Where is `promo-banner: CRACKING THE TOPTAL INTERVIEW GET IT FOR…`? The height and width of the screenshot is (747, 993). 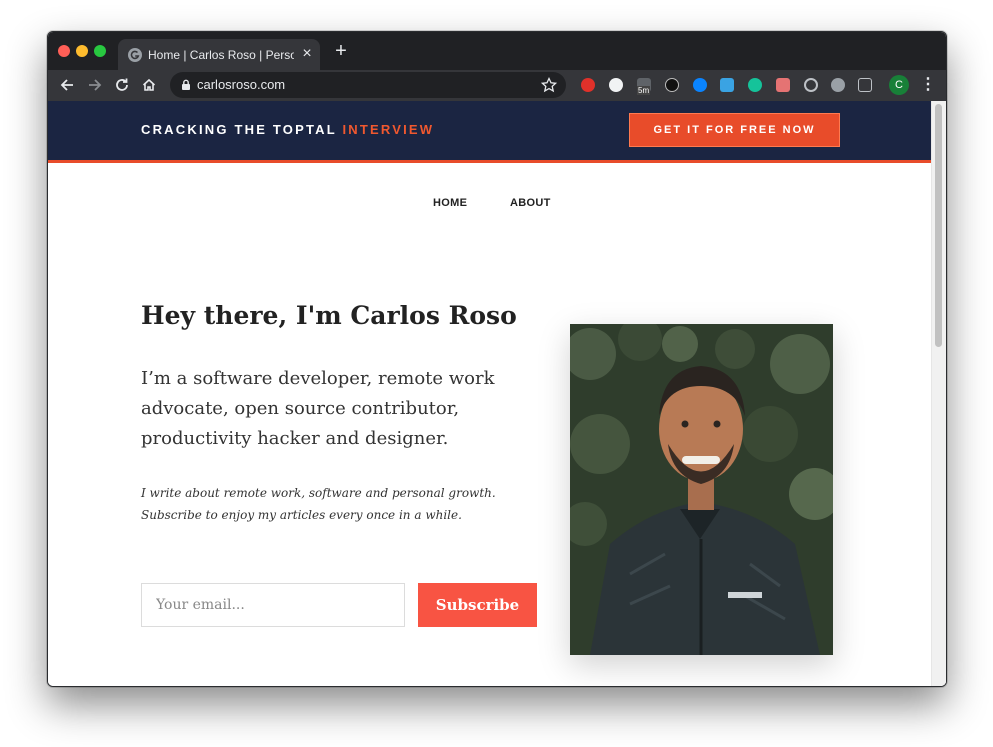
promo-banner: CRACKING THE TOPTAL INTERVIEW GET IT FOR… is located at coordinates (490, 132).